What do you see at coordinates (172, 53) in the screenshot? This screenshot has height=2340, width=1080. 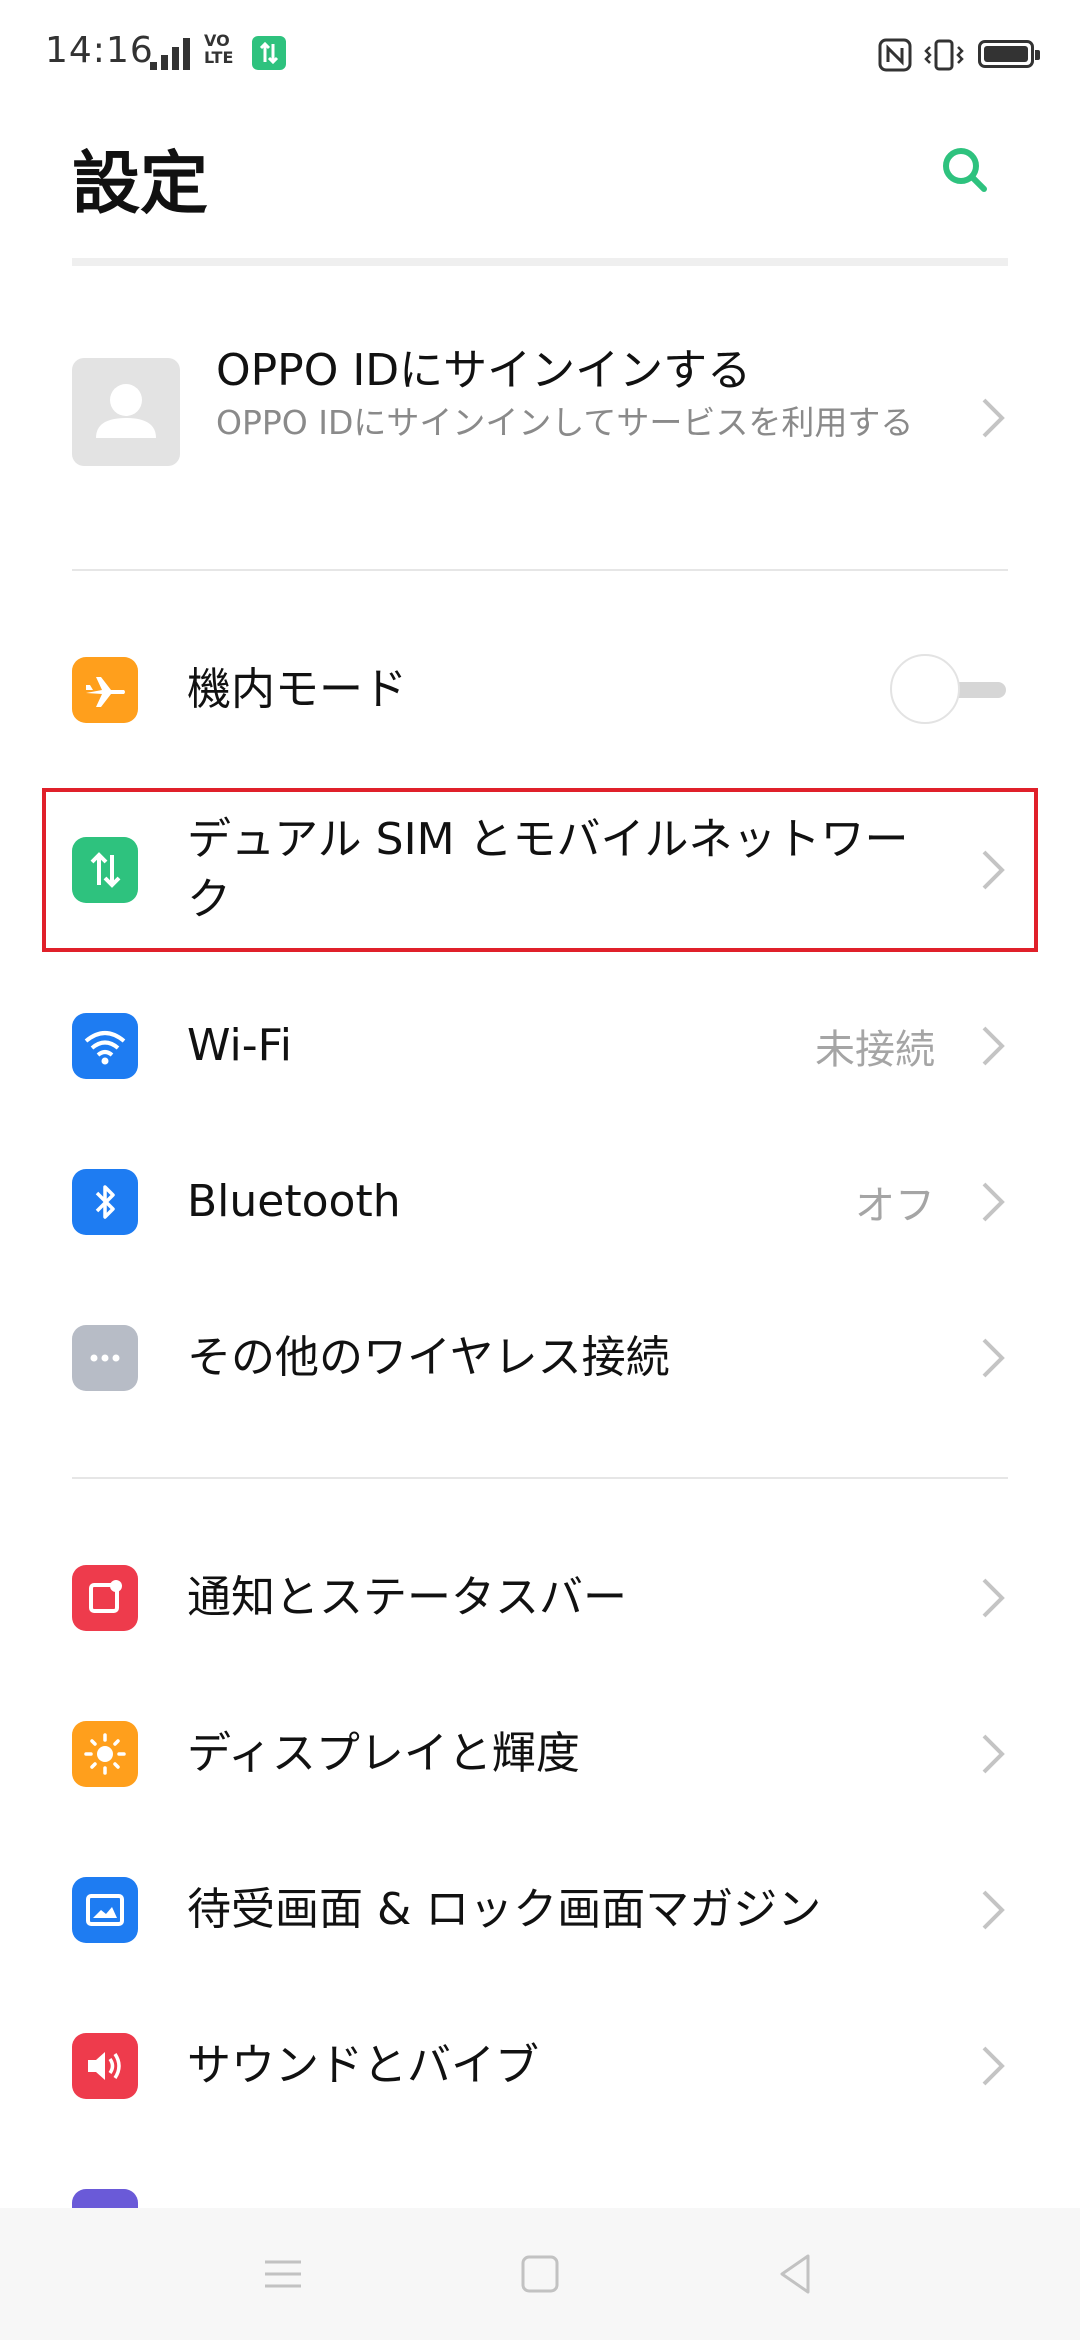 I see `signal-icon` at bounding box center [172, 53].